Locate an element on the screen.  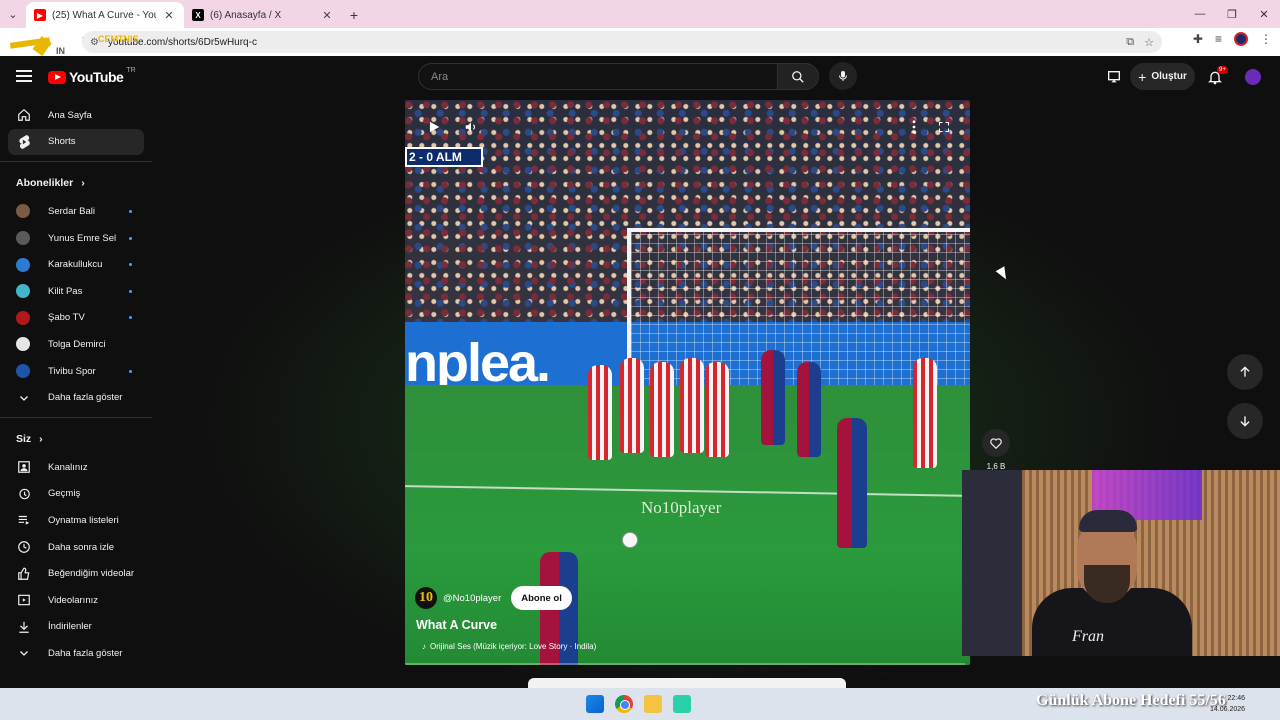
fullscreen-icon is located at coordinates (944, 127).